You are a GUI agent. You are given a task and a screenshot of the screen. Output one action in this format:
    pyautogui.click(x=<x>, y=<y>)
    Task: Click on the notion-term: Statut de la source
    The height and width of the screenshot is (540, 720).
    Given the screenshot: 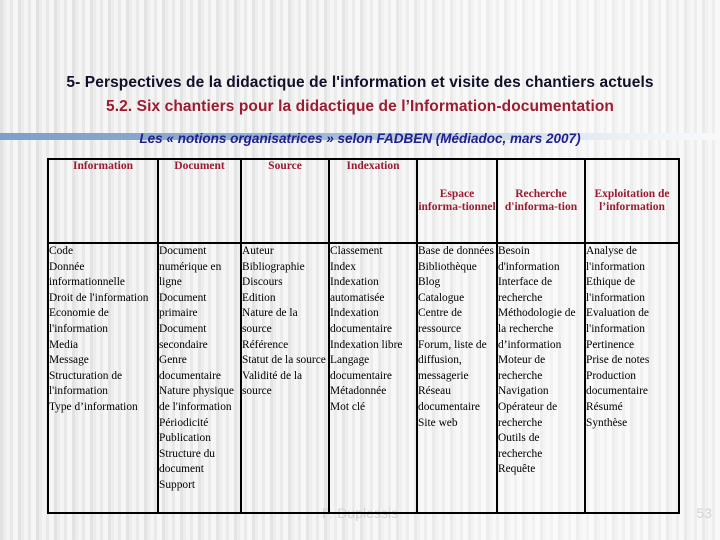 What is the action you would take?
    pyautogui.click(x=284, y=360)
    